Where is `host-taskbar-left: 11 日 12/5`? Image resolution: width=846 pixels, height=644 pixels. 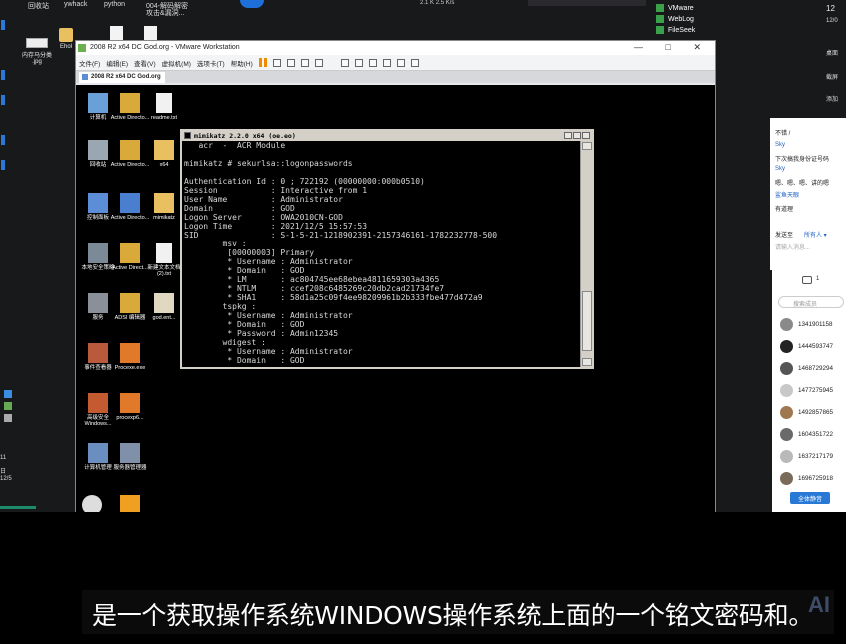
host-taskbar-left: 11 日 12/5 is located at coordinates (18, 256).